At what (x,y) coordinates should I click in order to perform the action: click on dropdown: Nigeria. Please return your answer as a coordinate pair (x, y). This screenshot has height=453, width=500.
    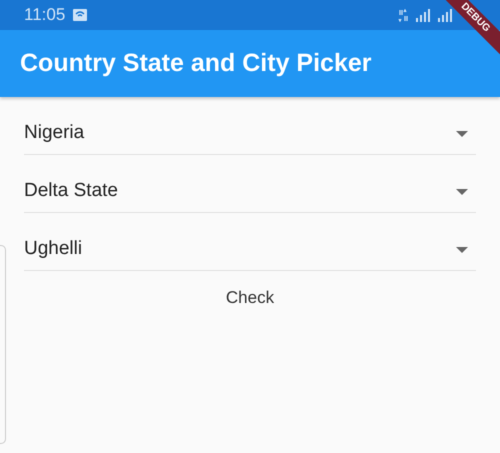
    Looking at the image, I should click on (250, 126).